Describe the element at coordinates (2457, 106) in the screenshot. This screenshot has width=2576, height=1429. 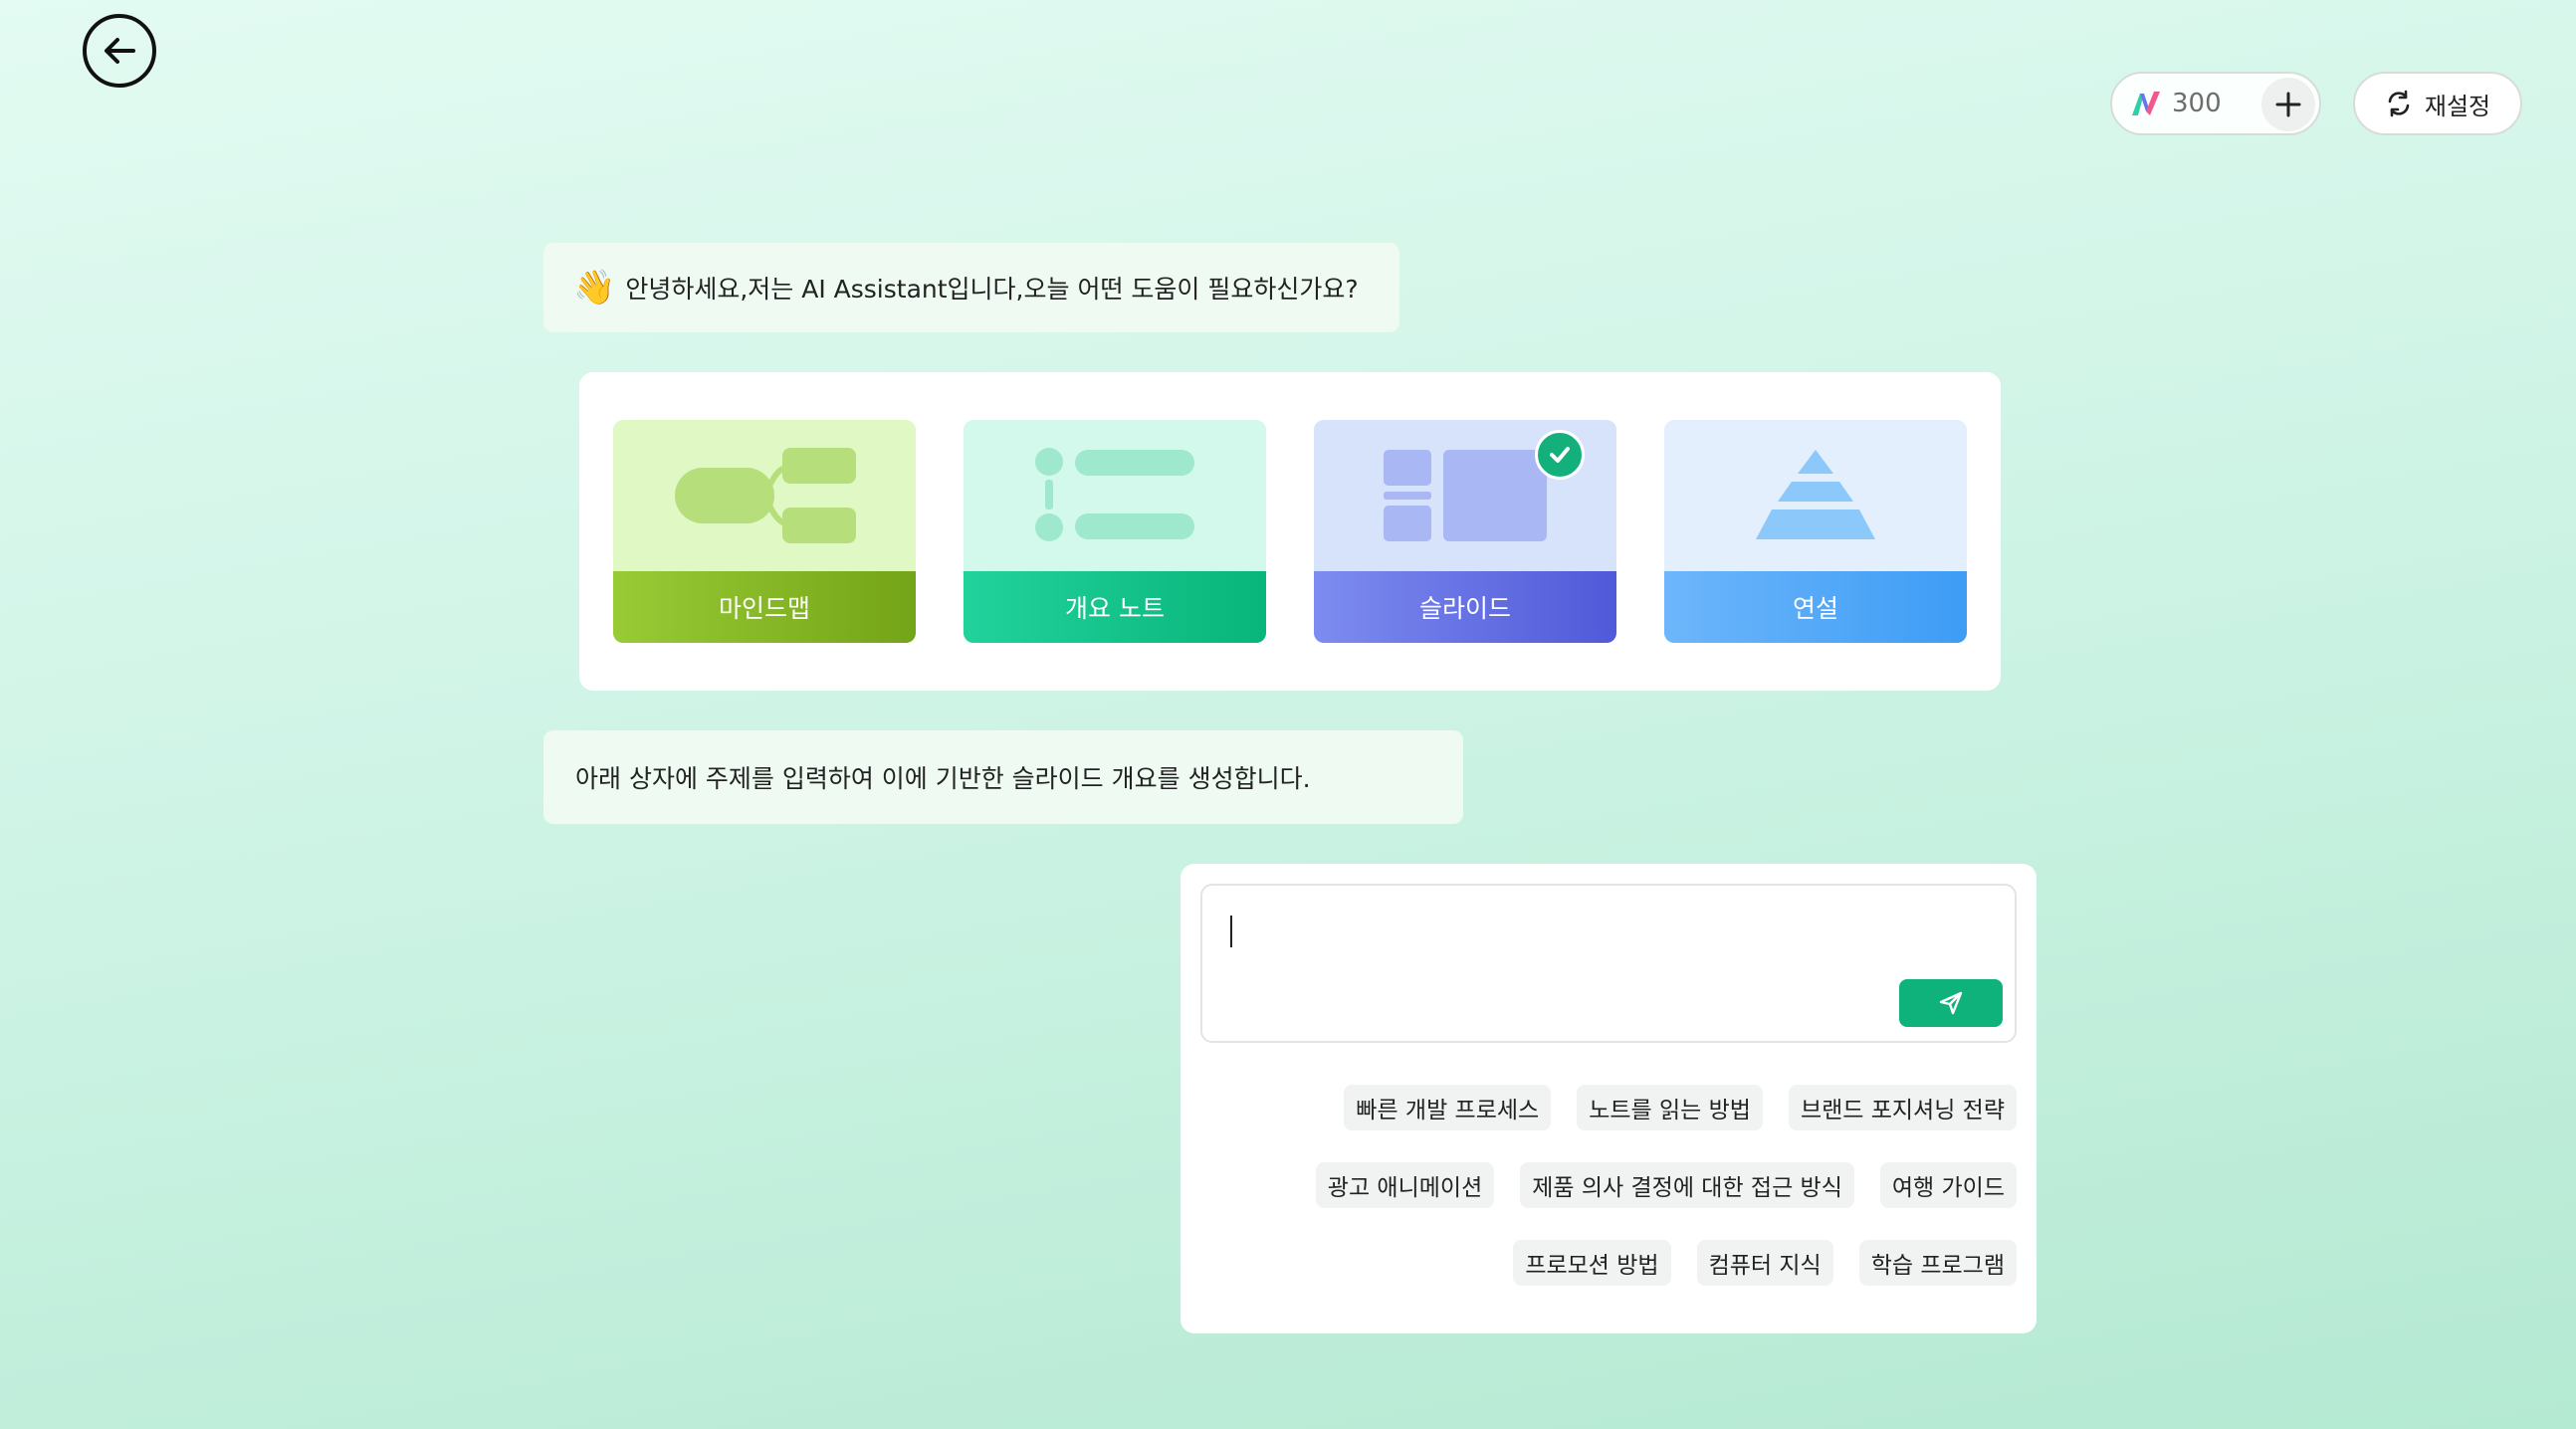
I see `reset-label: 재설정` at that location.